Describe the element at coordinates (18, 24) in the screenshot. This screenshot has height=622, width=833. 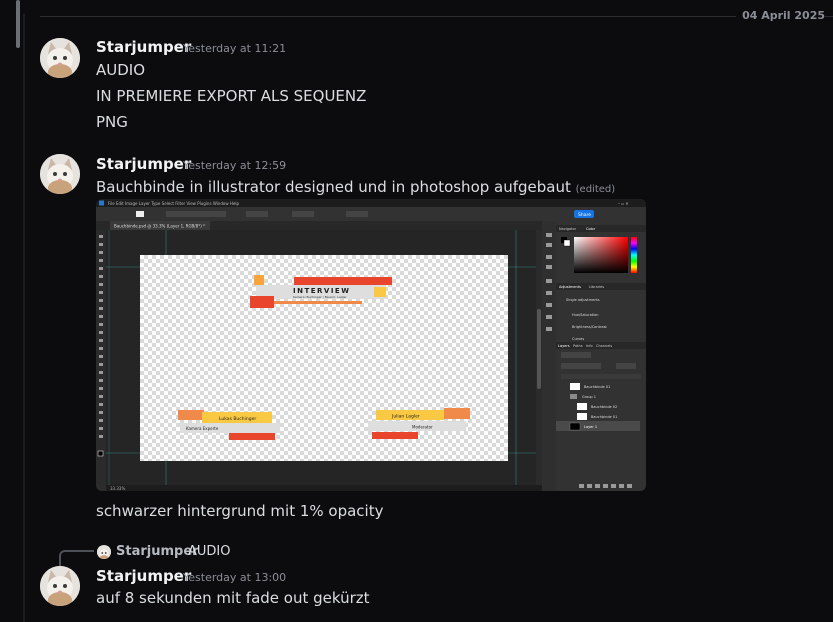
I see `scrollbar` at that location.